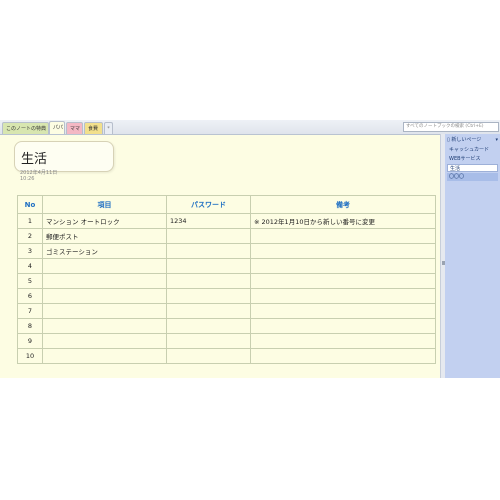 The height and width of the screenshot is (500, 500). I want to click on add-section-tab: *, so click(108, 128).